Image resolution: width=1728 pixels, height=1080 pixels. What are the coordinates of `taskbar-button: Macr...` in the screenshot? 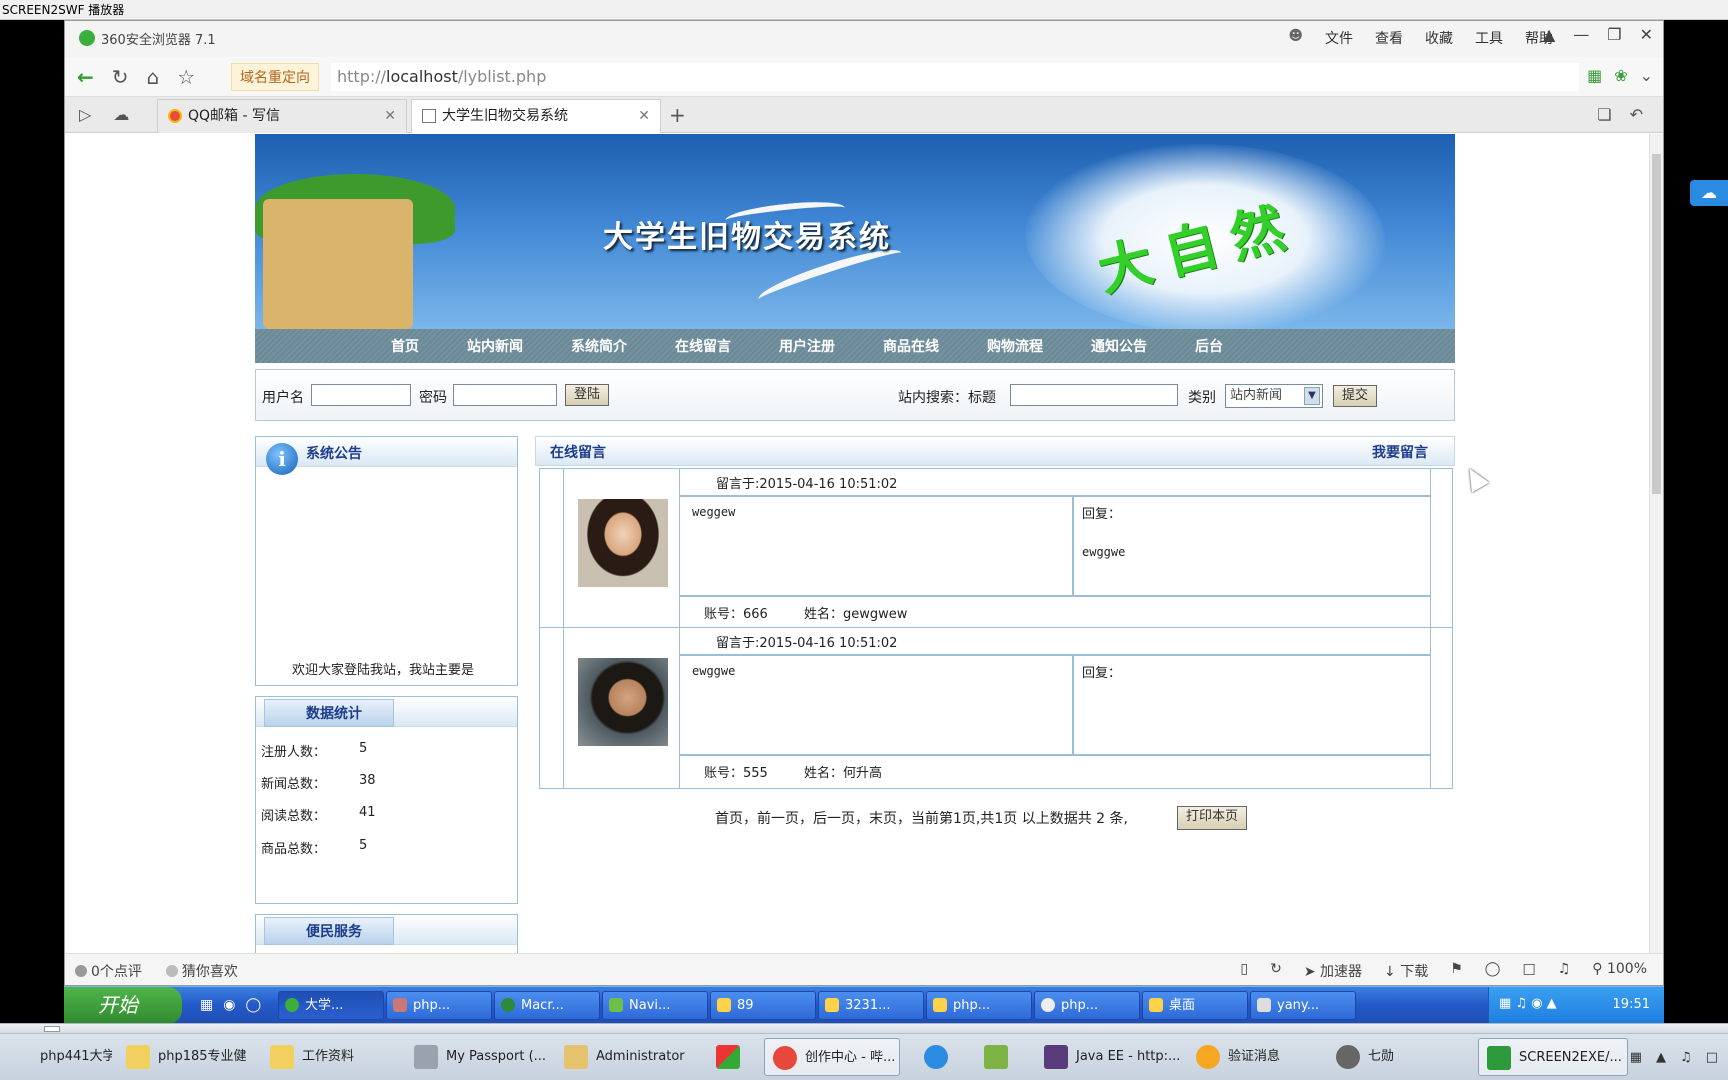 It's located at (547, 1005).